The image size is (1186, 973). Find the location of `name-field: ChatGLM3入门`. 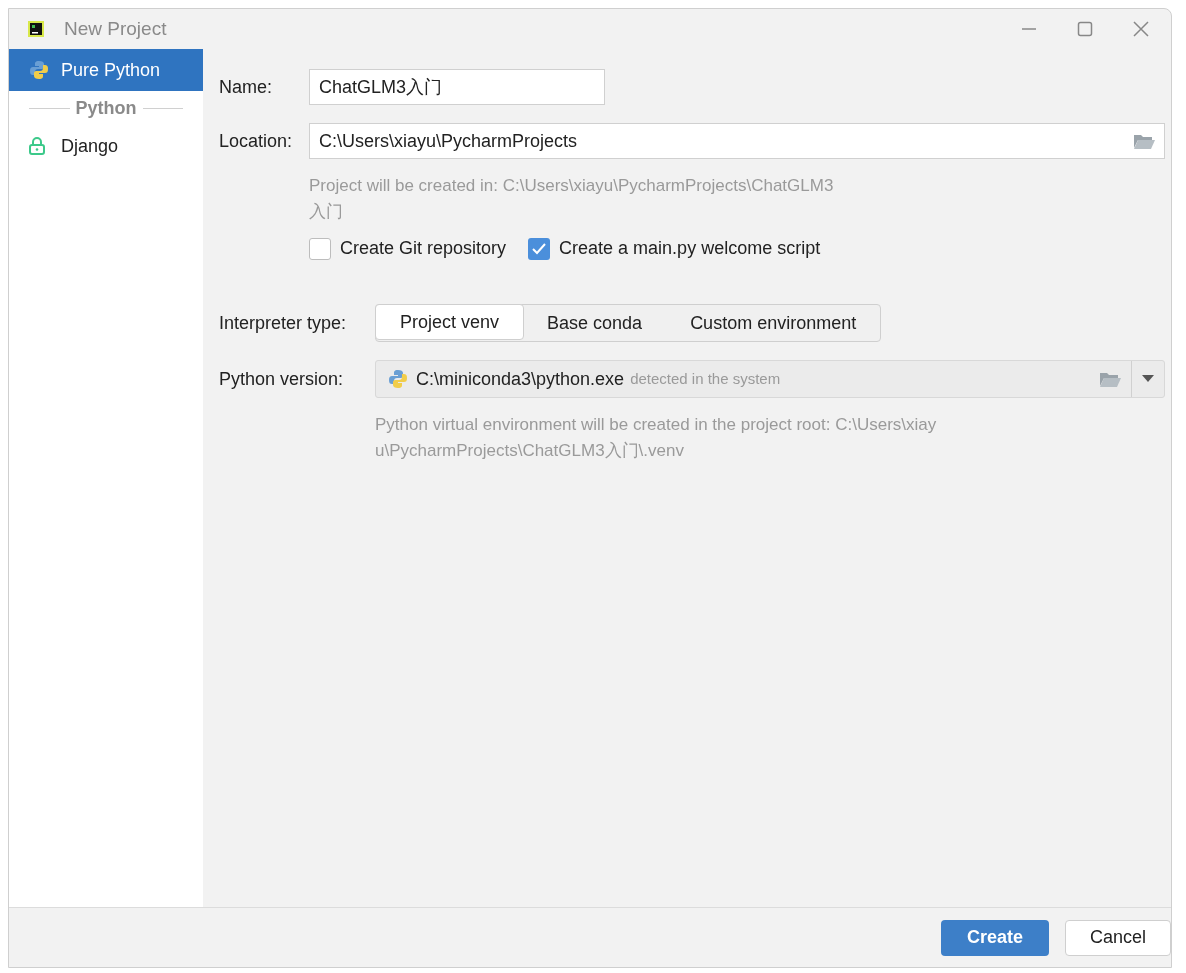

name-field: ChatGLM3入门 is located at coordinates (457, 87).